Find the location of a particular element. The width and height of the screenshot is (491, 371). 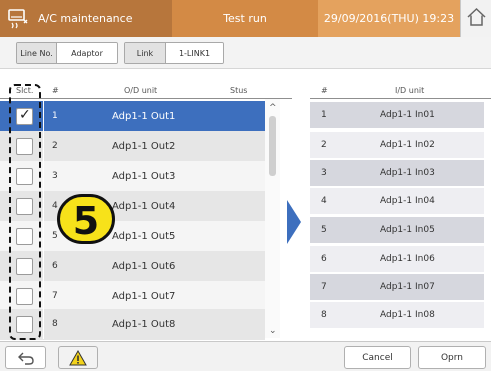

link-filter-label: Link is located at coordinates (145, 53).